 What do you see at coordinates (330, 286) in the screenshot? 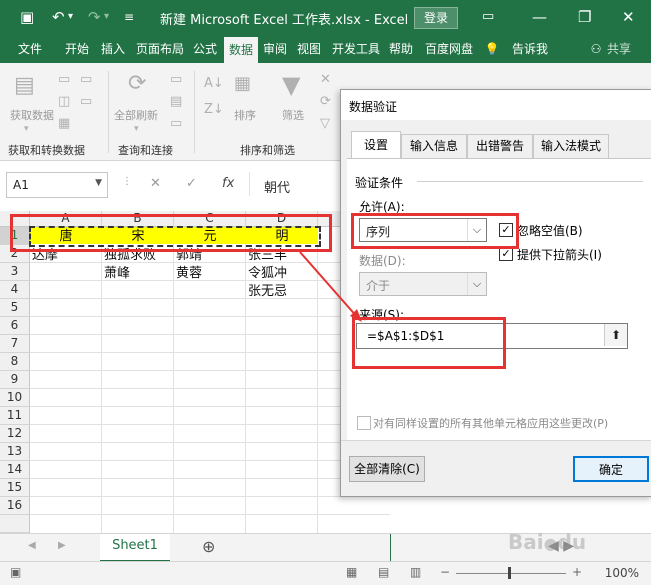
I see `annotation-arrow` at bounding box center [330, 286].